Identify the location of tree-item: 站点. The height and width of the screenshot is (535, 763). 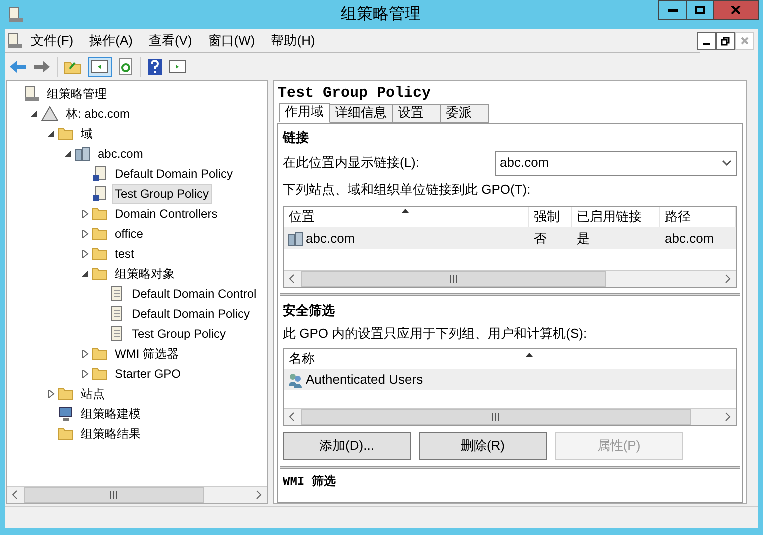
(93, 394).